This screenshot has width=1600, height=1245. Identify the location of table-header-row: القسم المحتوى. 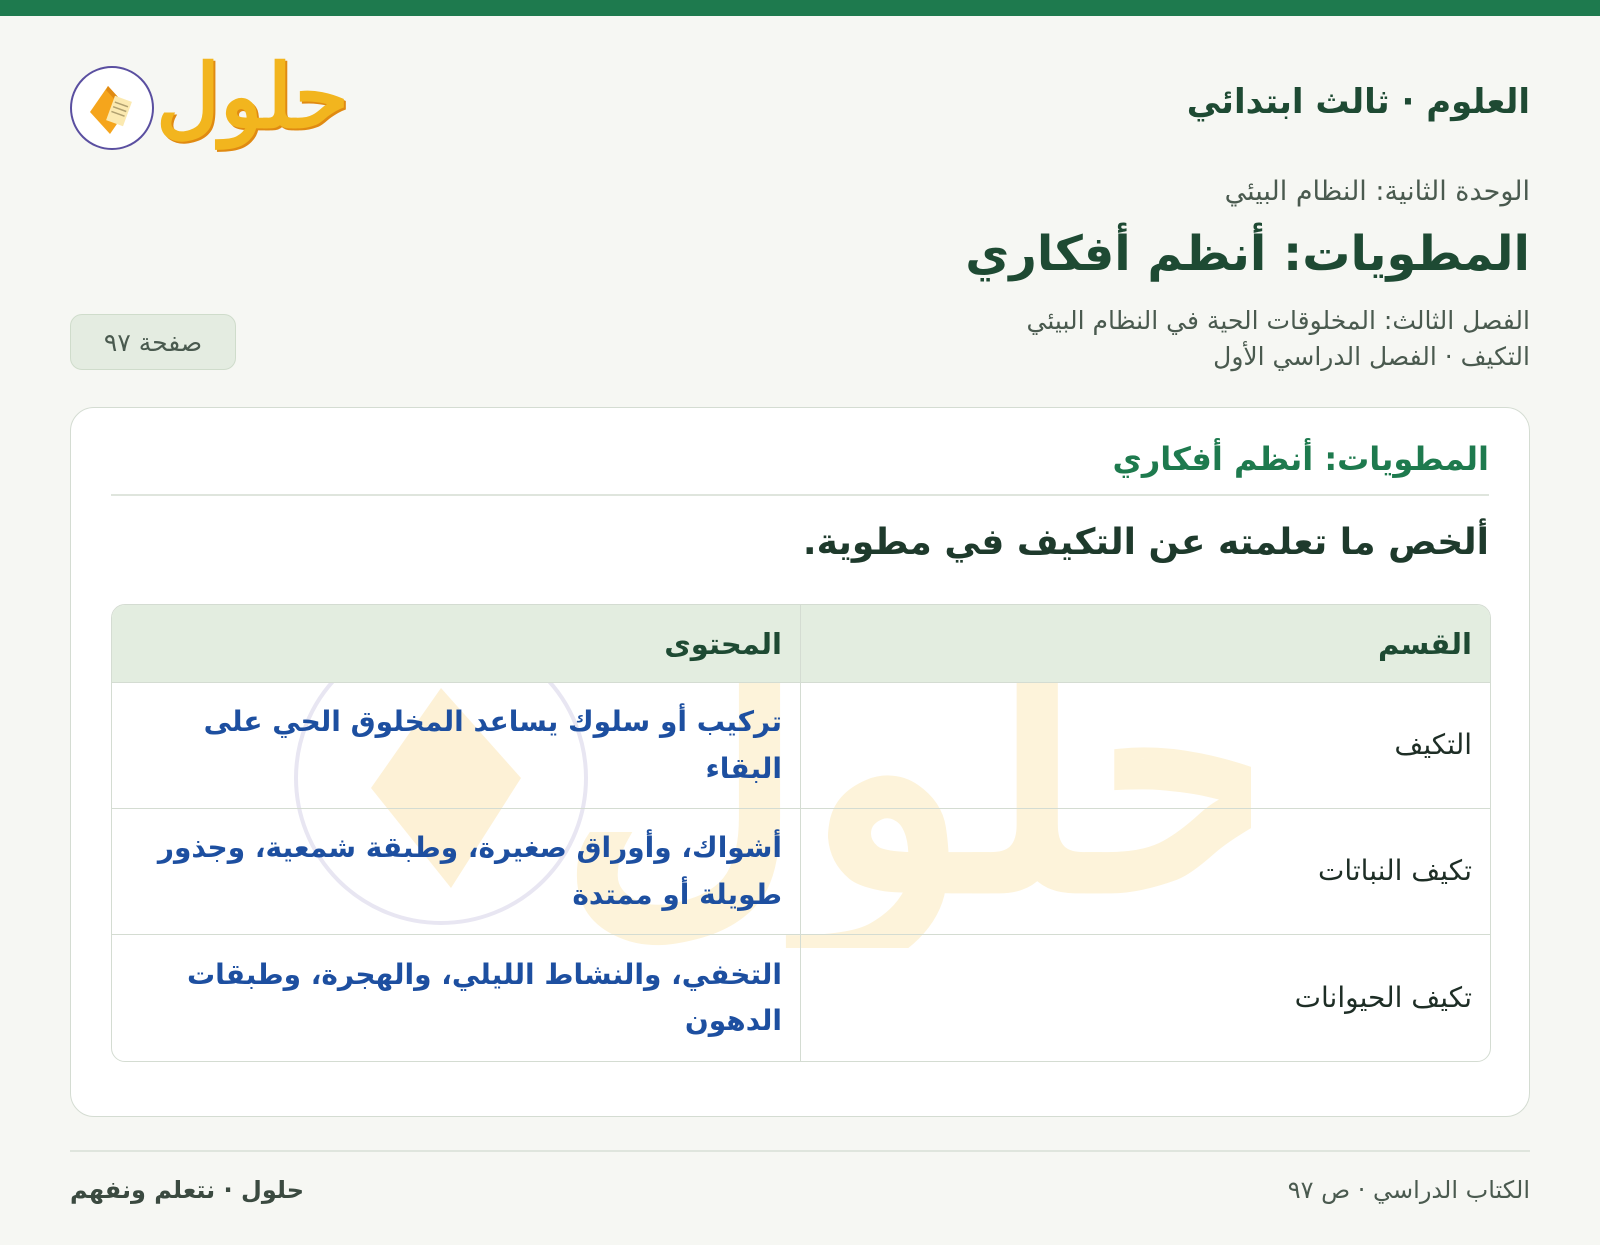
(801, 644).